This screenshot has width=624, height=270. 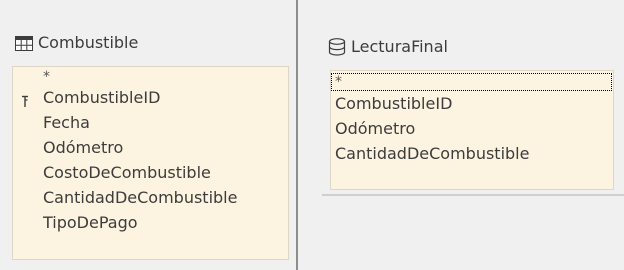 What do you see at coordinates (471, 82) in the screenshot?
I see `field-all-columns-selected: *` at bounding box center [471, 82].